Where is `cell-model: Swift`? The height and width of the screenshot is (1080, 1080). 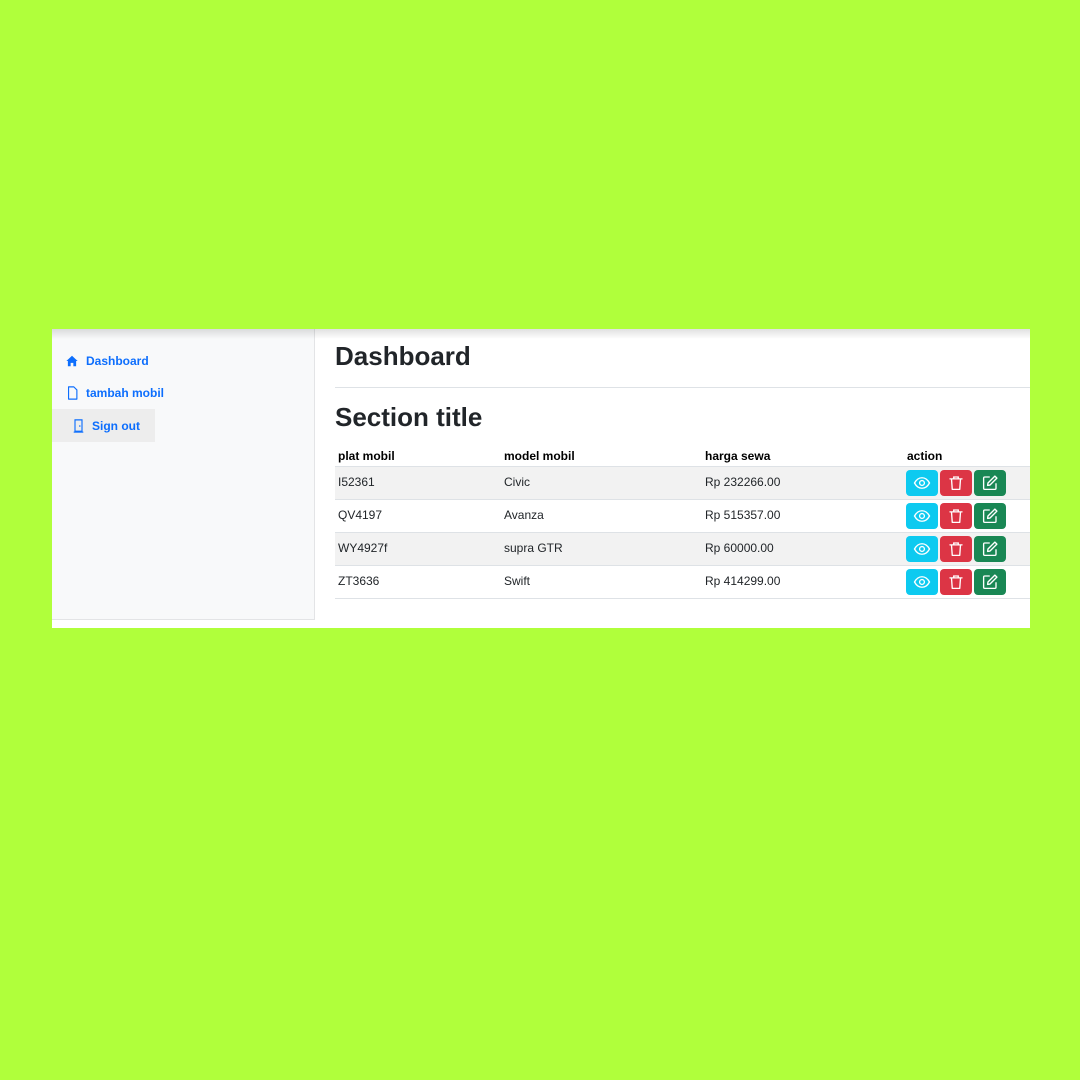
cell-model: Swift is located at coordinates (601, 582).